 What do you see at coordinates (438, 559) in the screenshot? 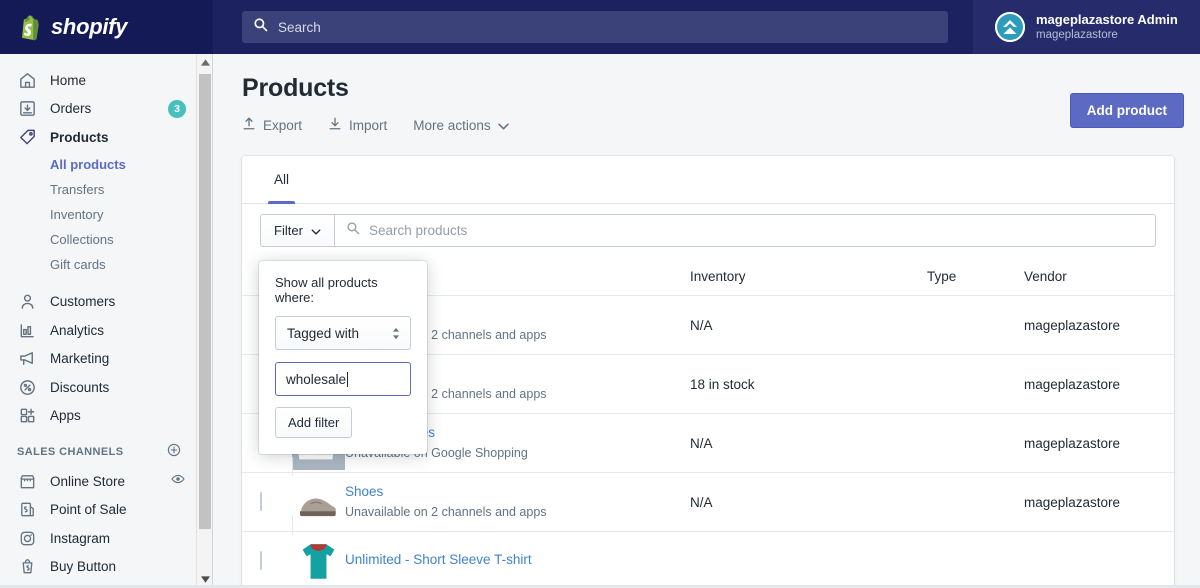
I see `product-title-link: Unlimited - Short Sleeve T-shirt` at bounding box center [438, 559].